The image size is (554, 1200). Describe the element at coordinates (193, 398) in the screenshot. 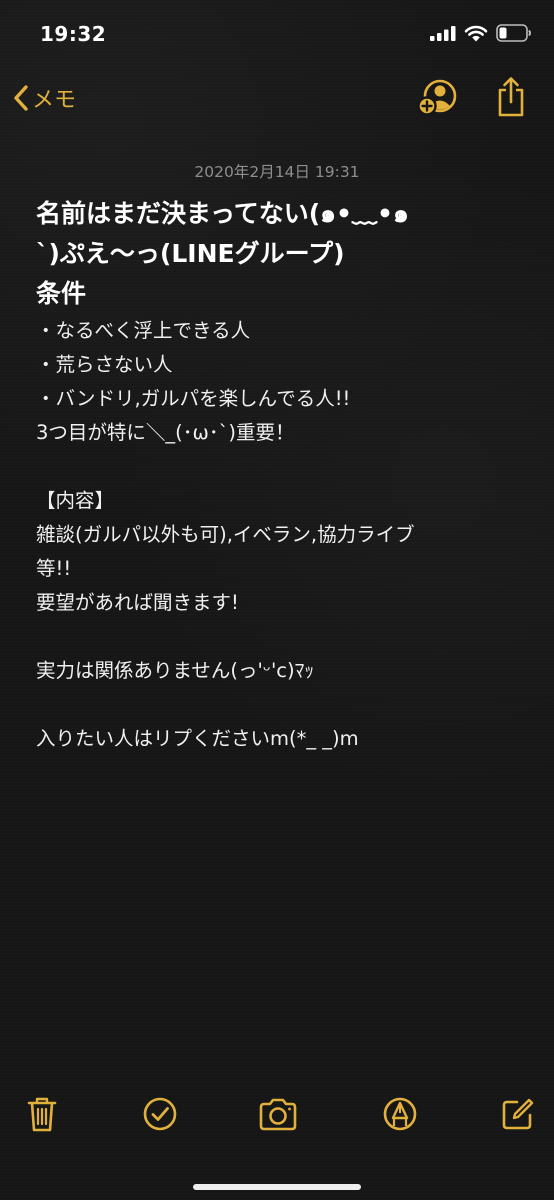

I see `note-line: ・バンドリ,ガルパを楽しんでる人!!` at that location.